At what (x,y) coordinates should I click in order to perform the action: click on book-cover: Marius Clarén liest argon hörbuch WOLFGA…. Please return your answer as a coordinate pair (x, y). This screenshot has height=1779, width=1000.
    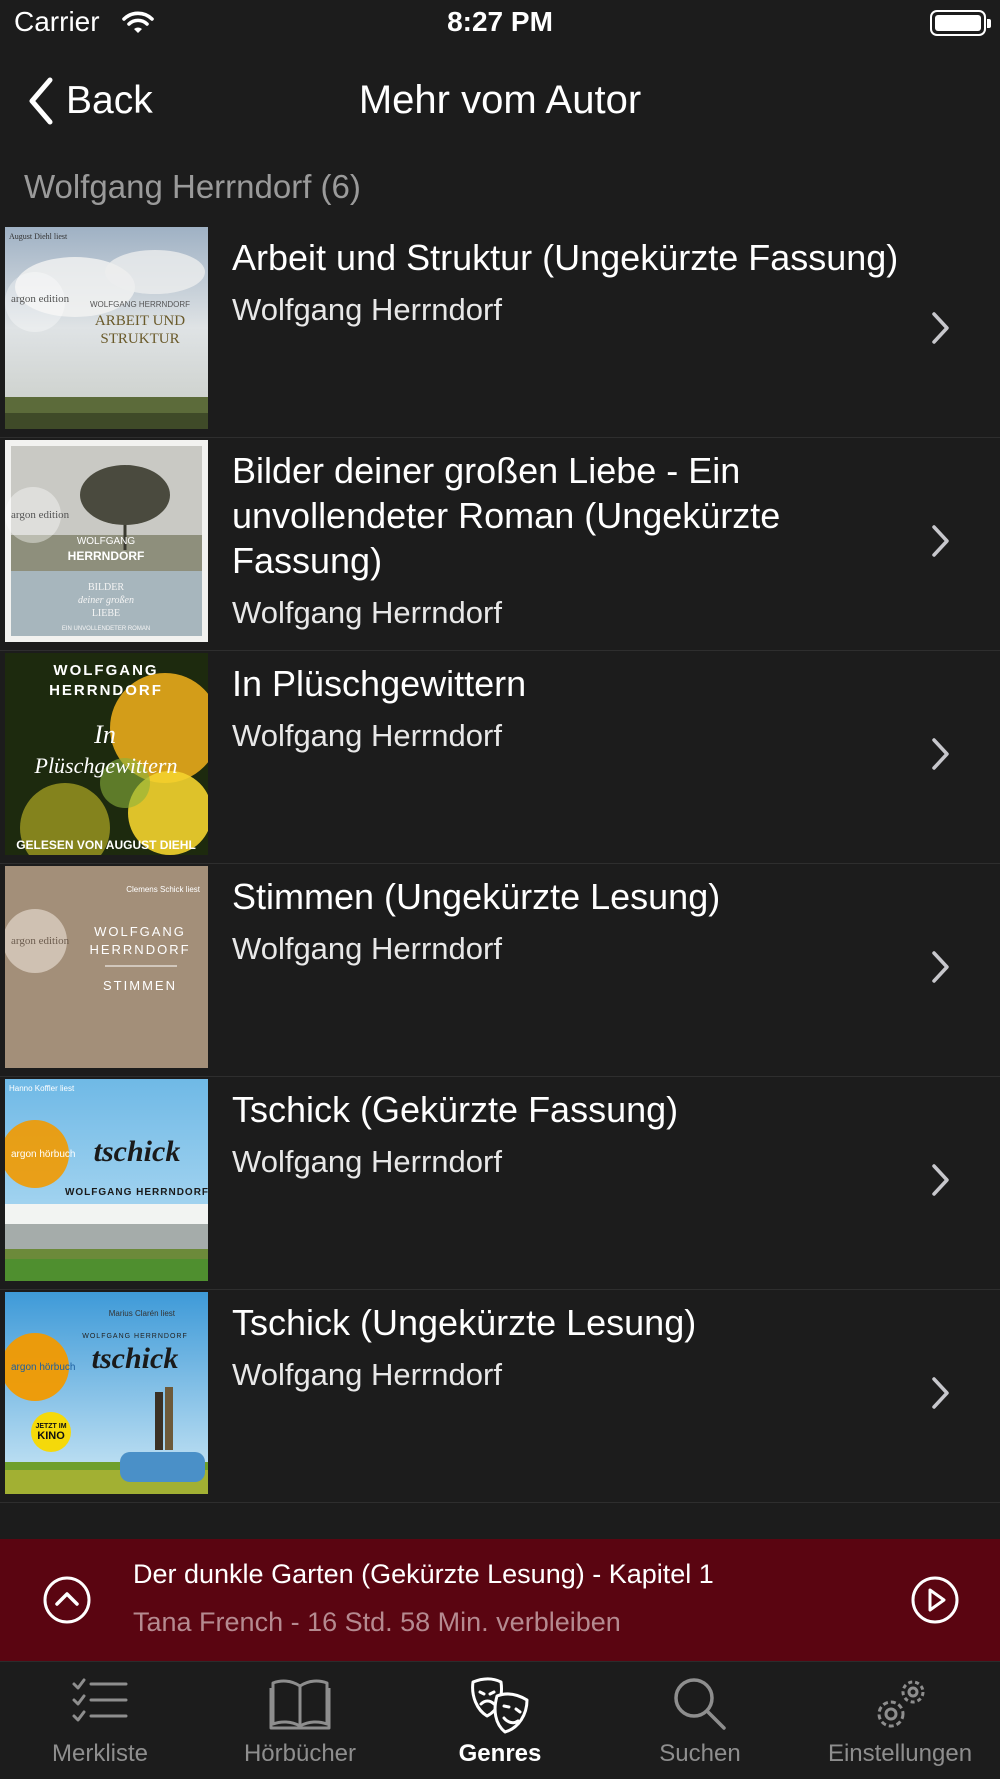
    Looking at the image, I should click on (106, 1393).